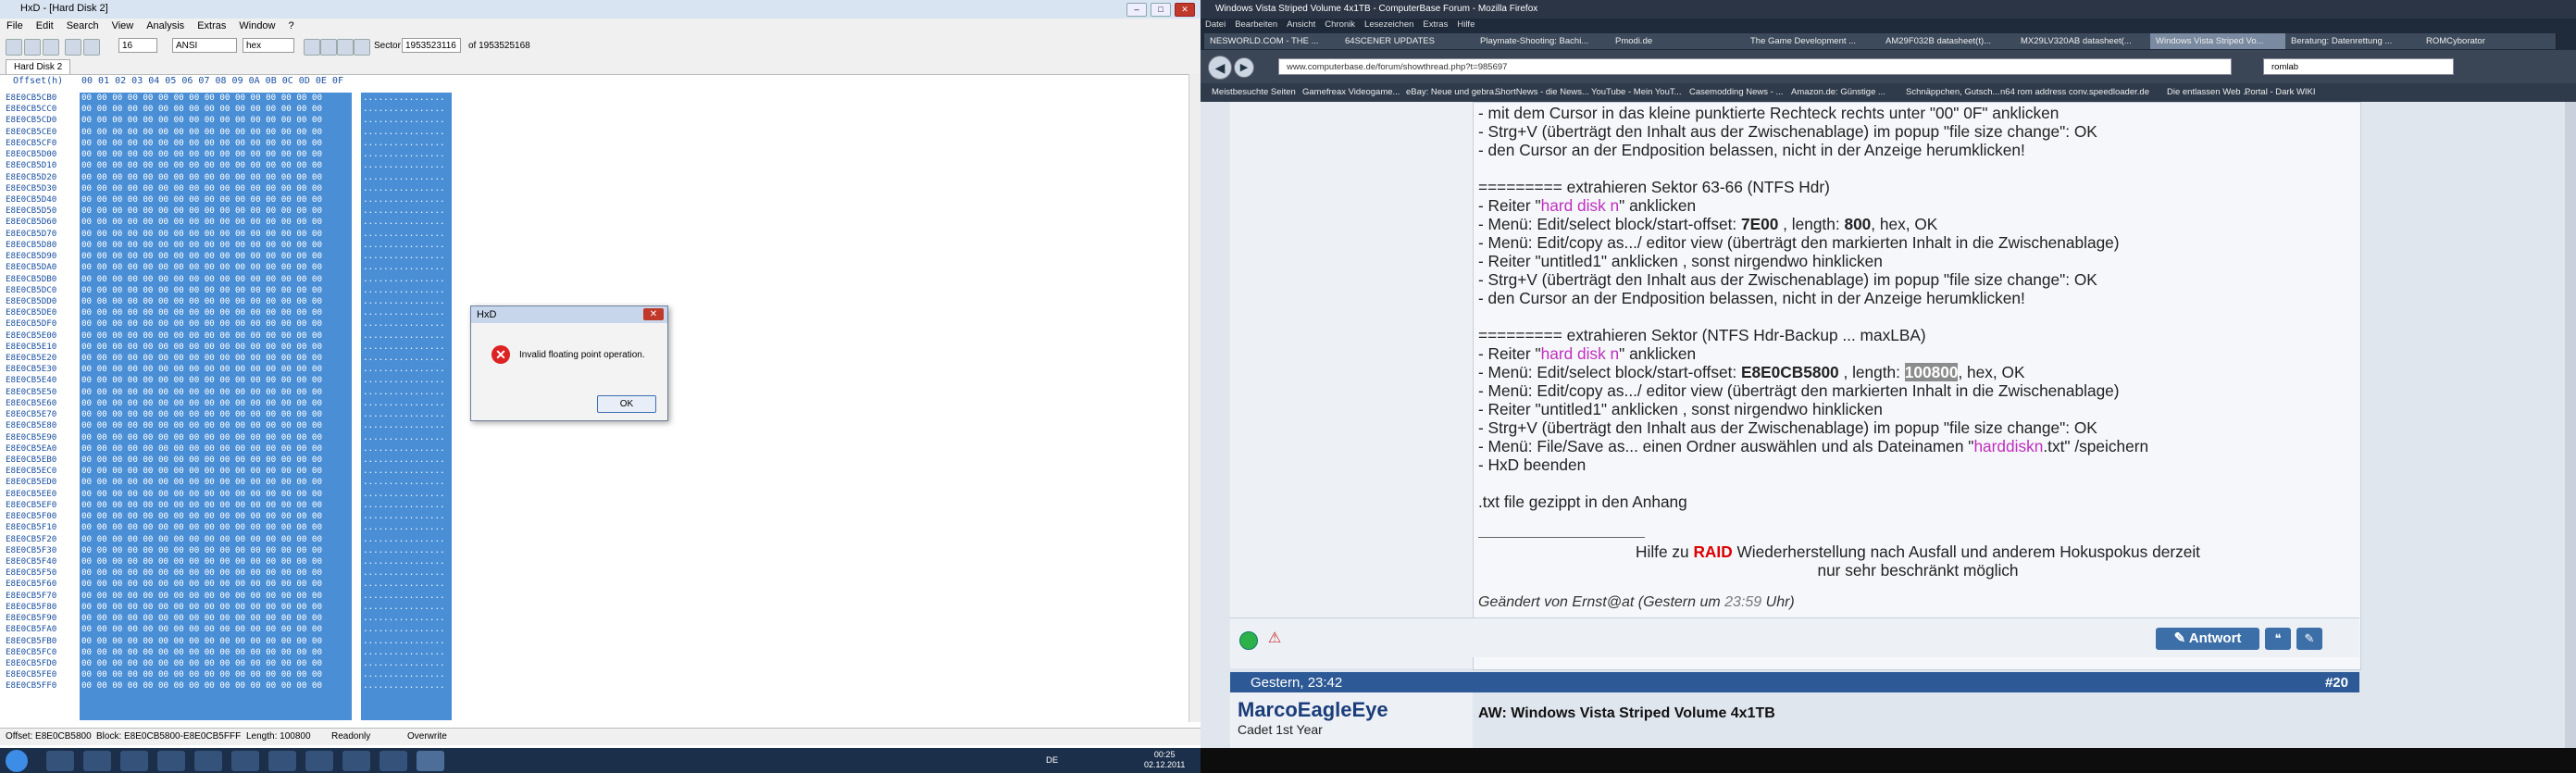  What do you see at coordinates (653, 314) in the screenshot?
I see `dialog-close-button: ✕` at bounding box center [653, 314].